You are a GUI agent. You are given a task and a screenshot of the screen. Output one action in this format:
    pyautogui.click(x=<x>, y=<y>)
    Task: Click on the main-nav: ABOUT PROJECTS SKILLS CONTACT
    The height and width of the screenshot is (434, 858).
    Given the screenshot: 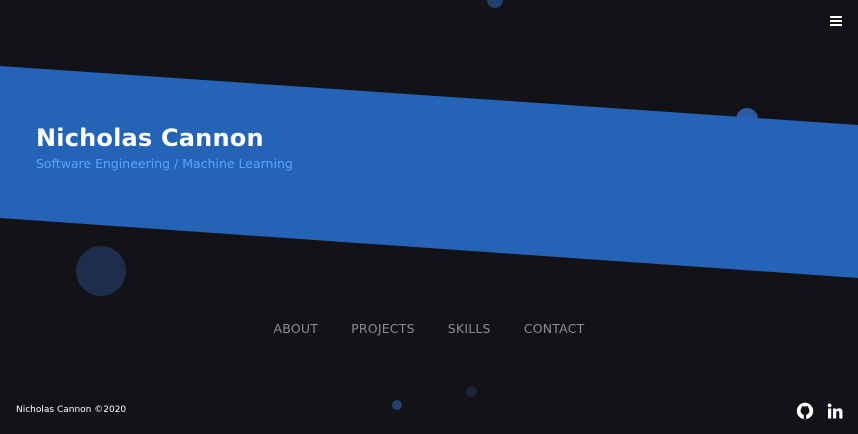 What is the action you would take?
    pyautogui.click(x=429, y=327)
    